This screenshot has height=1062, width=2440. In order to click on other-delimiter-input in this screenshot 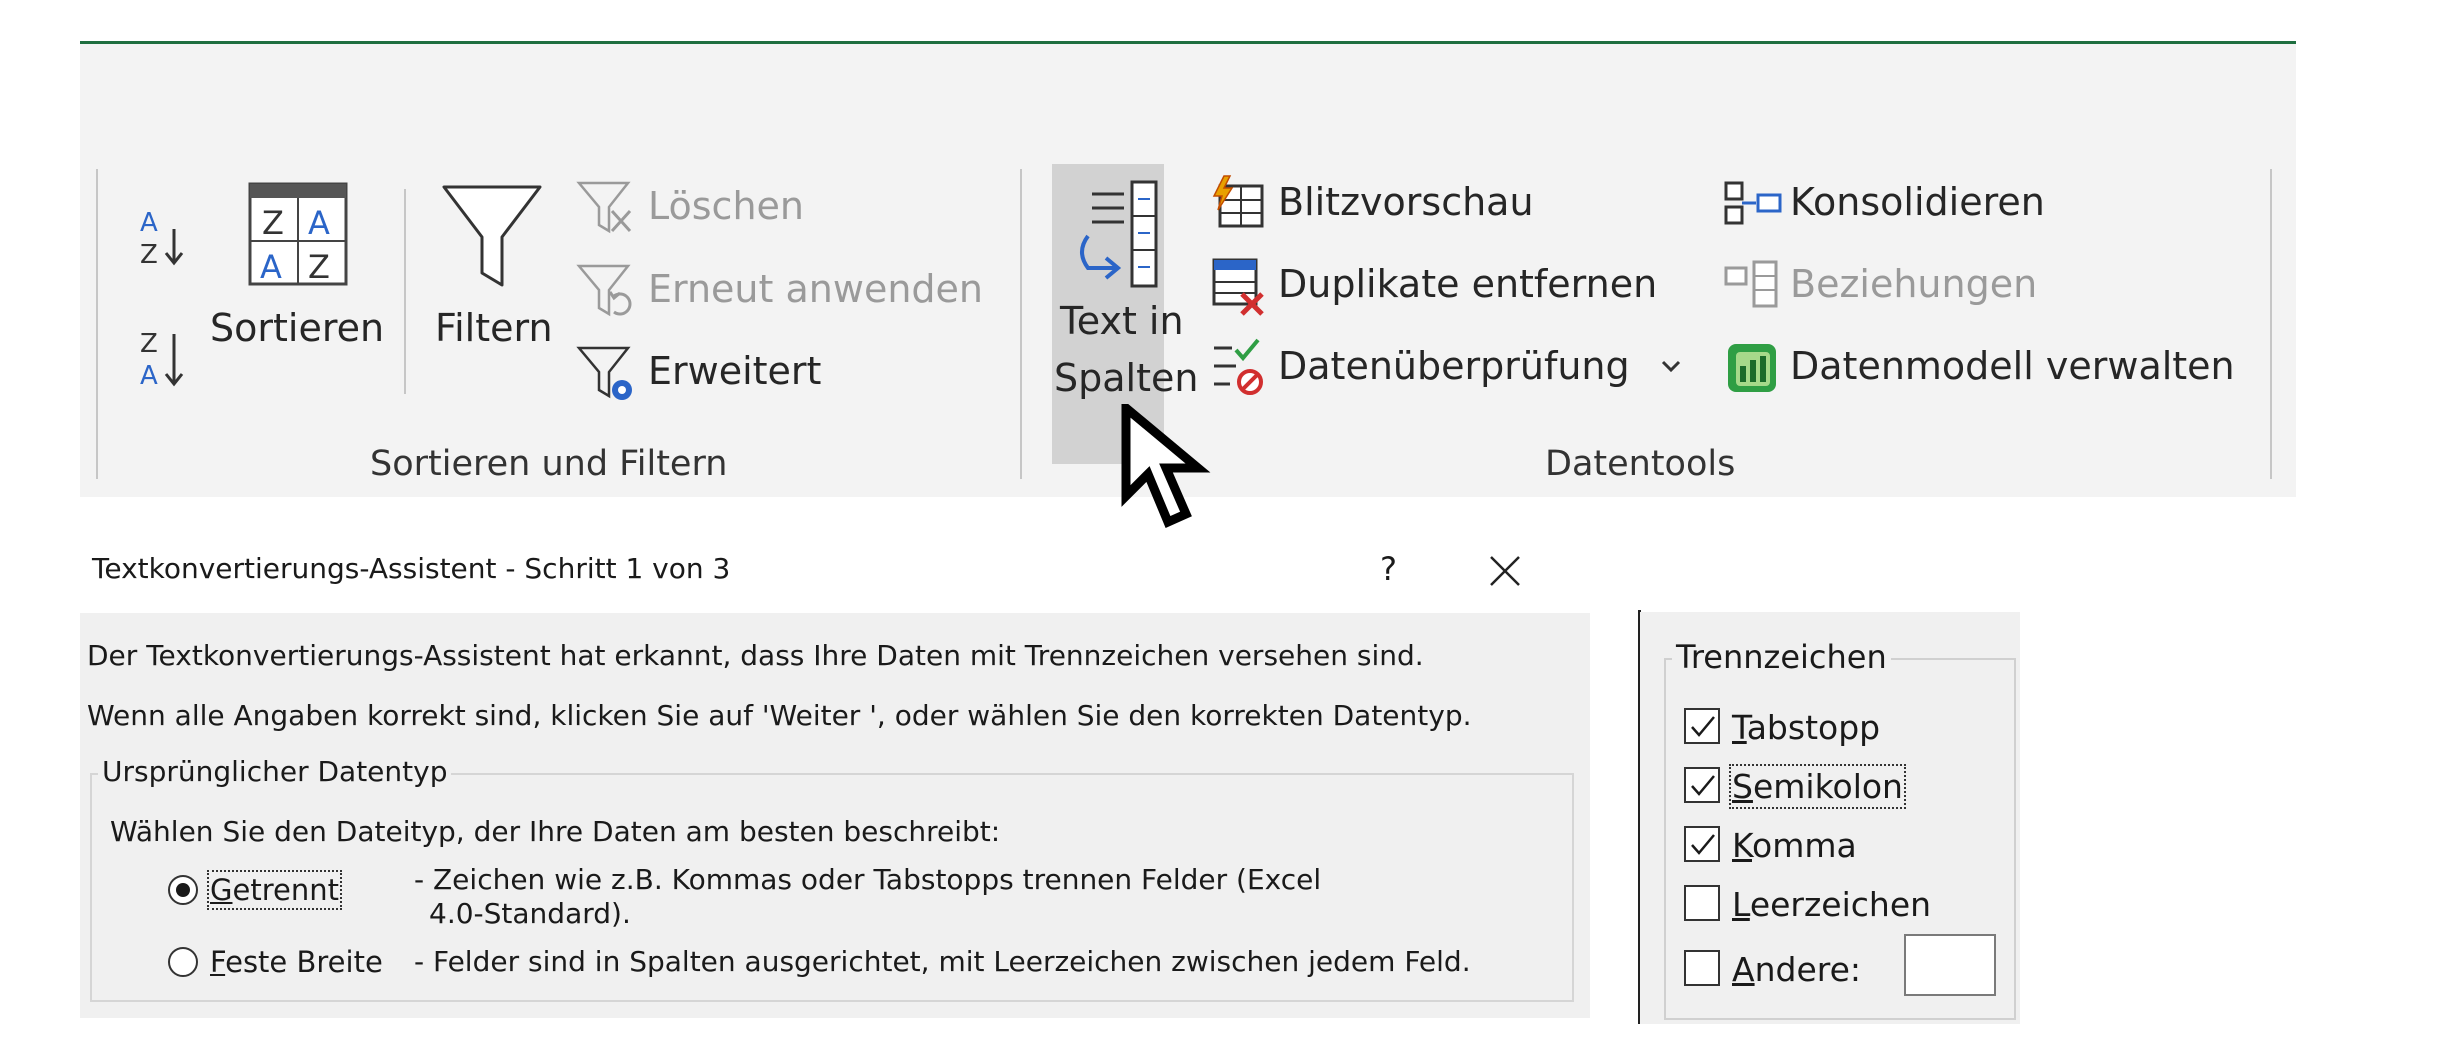, I will do `click(1950, 965)`.